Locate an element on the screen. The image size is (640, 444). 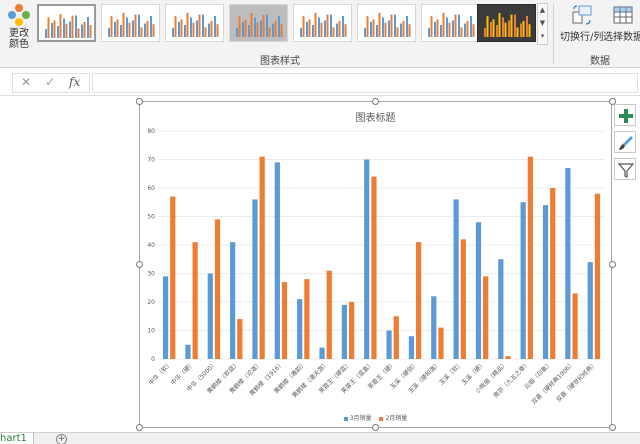
sheet-tab-chart1: hart1 is located at coordinates (17, 438).